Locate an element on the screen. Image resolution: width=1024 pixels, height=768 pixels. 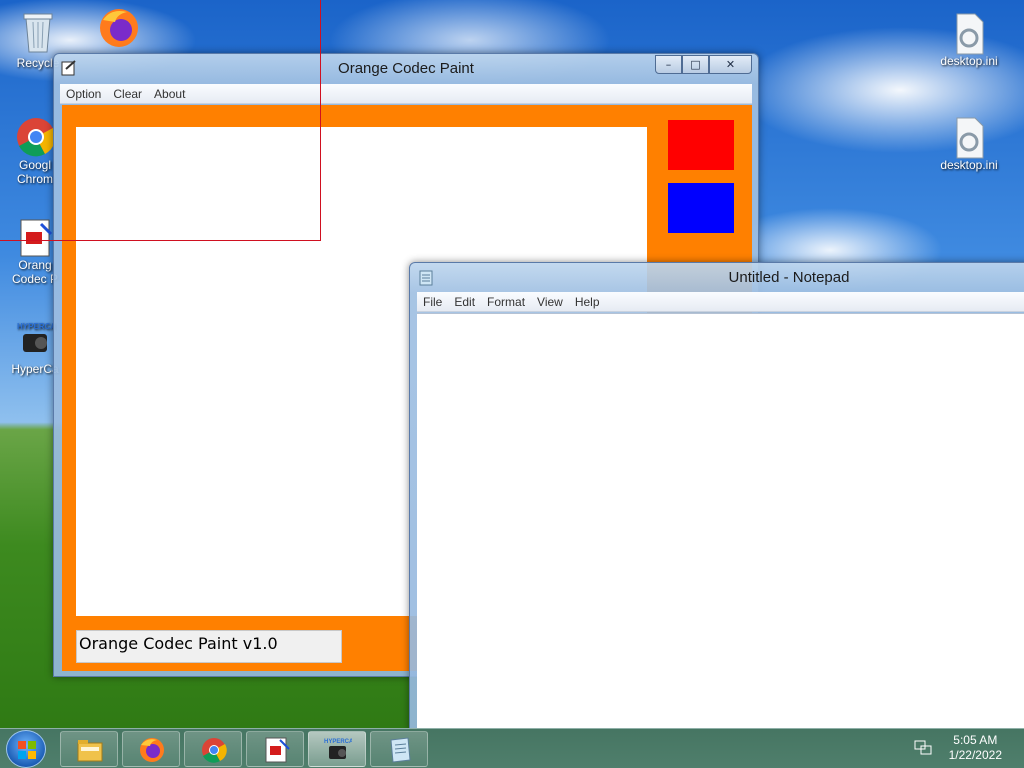
taskbar-hypercam: HYPERCAM is located at coordinates (337, 749).